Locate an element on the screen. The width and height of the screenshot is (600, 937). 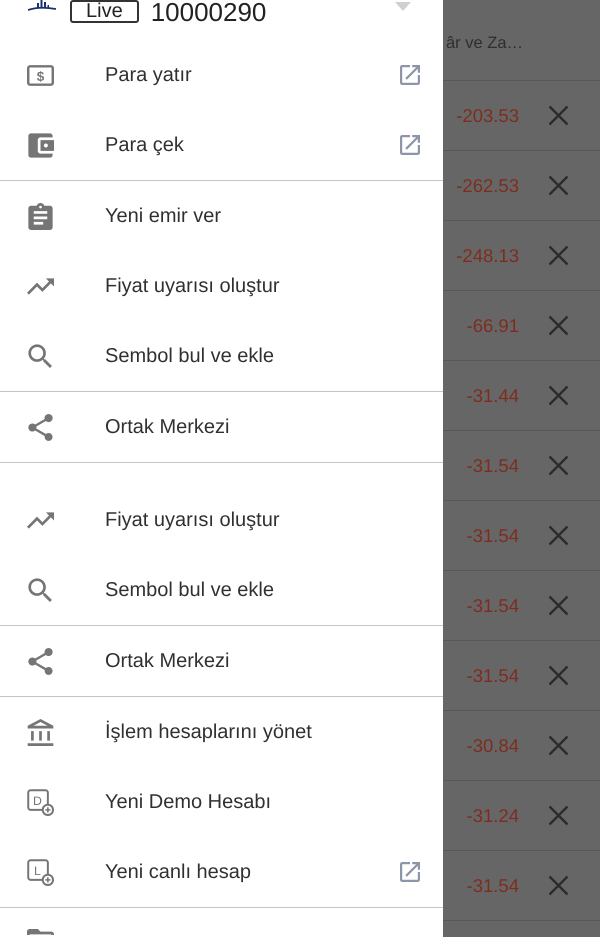
account-number: 10000290 is located at coordinates (208, 12).